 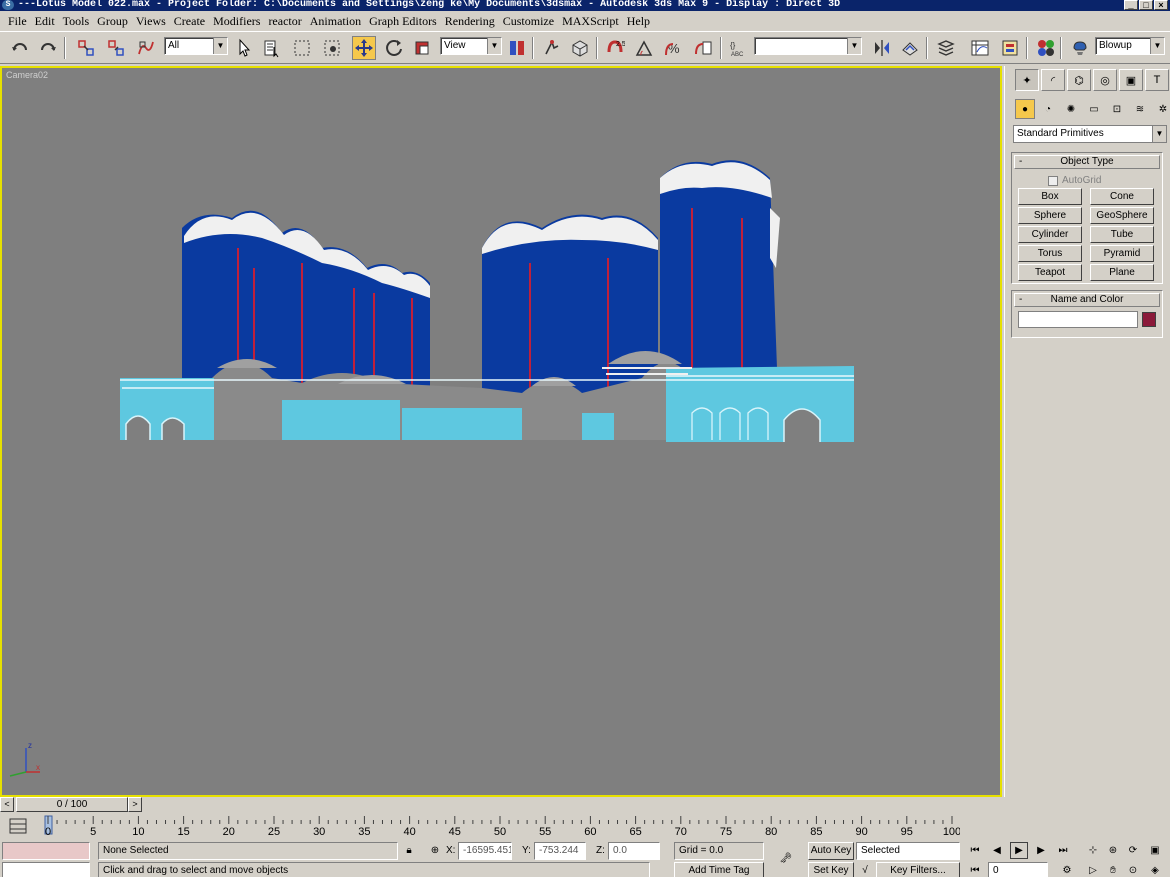 What do you see at coordinates (1050, 253) in the screenshot?
I see `torus-button: Torus` at bounding box center [1050, 253].